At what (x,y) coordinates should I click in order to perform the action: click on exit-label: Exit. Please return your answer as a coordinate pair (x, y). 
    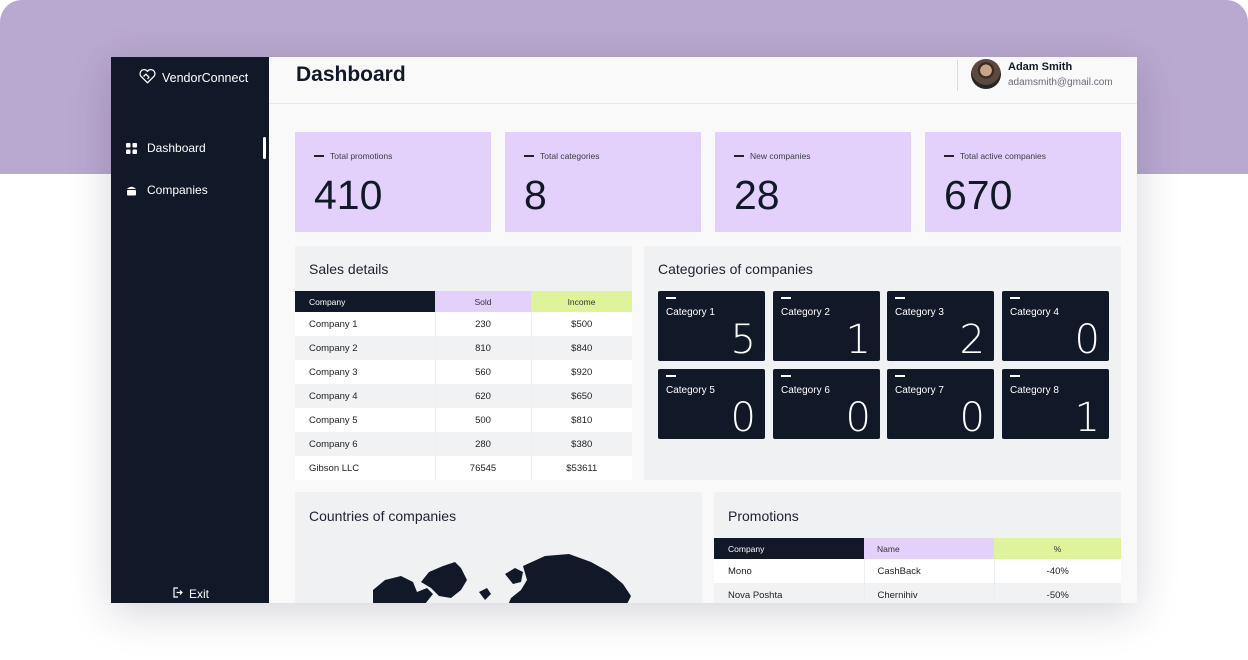
    Looking at the image, I should click on (199, 594).